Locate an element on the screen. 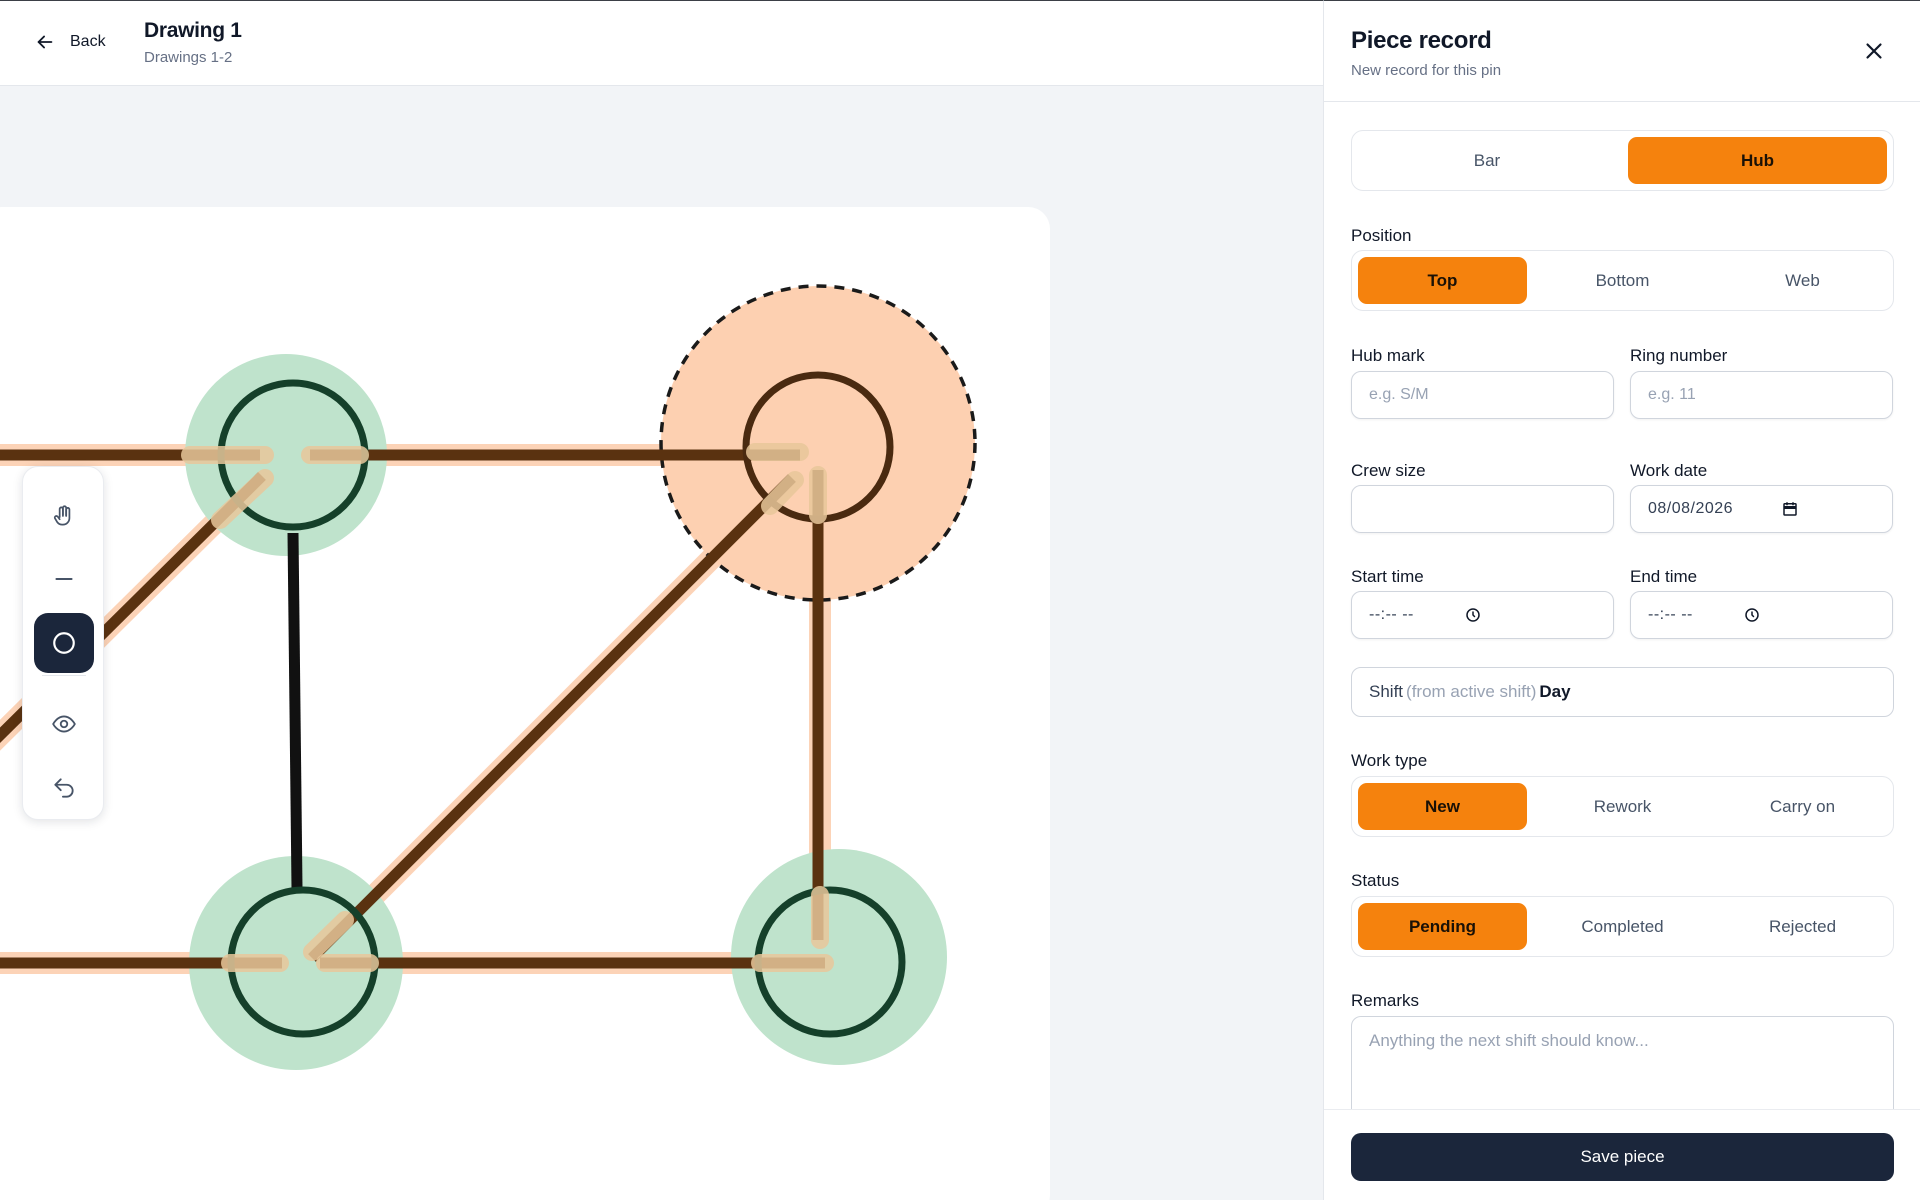  close-icon is located at coordinates (1874, 51).